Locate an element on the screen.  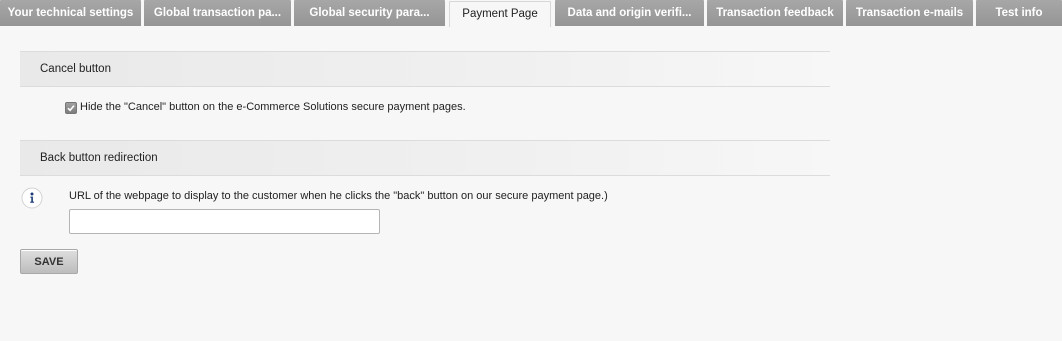
hide-cancel-checkbox is located at coordinates (71, 108).